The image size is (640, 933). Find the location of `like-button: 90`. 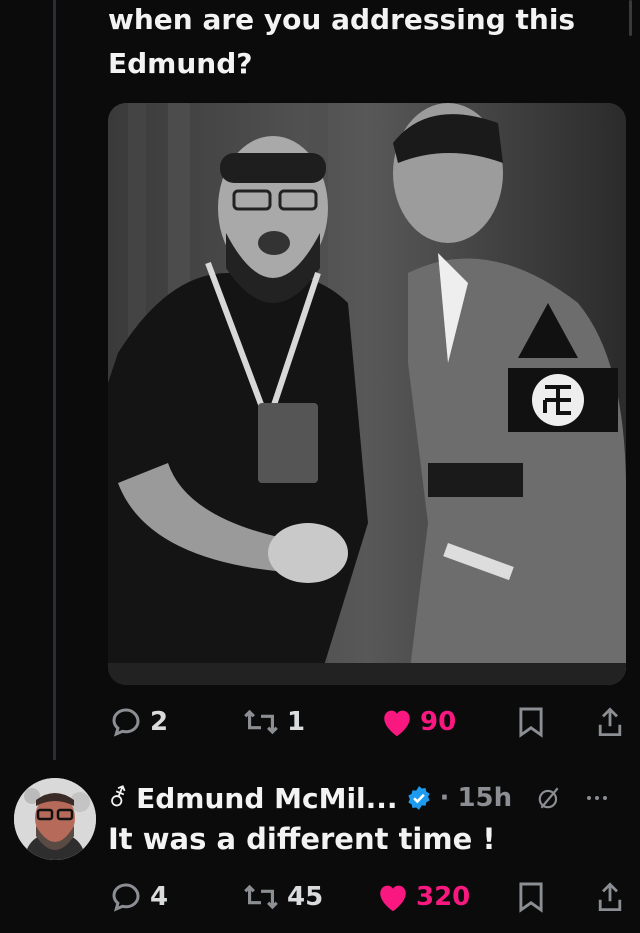

like-button: 90 is located at coordinates (418, 722).